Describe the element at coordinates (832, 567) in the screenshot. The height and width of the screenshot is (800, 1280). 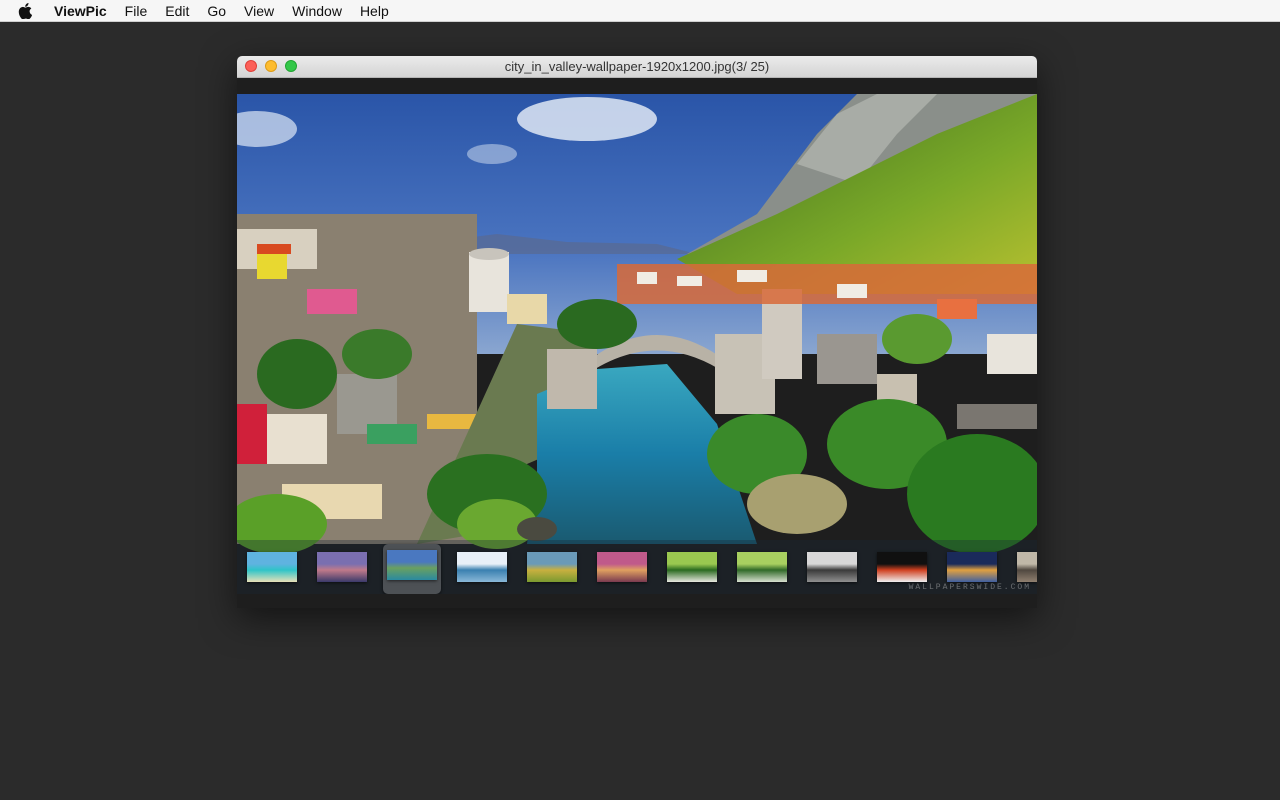
I see `thumb-skyscrapers` at that location.